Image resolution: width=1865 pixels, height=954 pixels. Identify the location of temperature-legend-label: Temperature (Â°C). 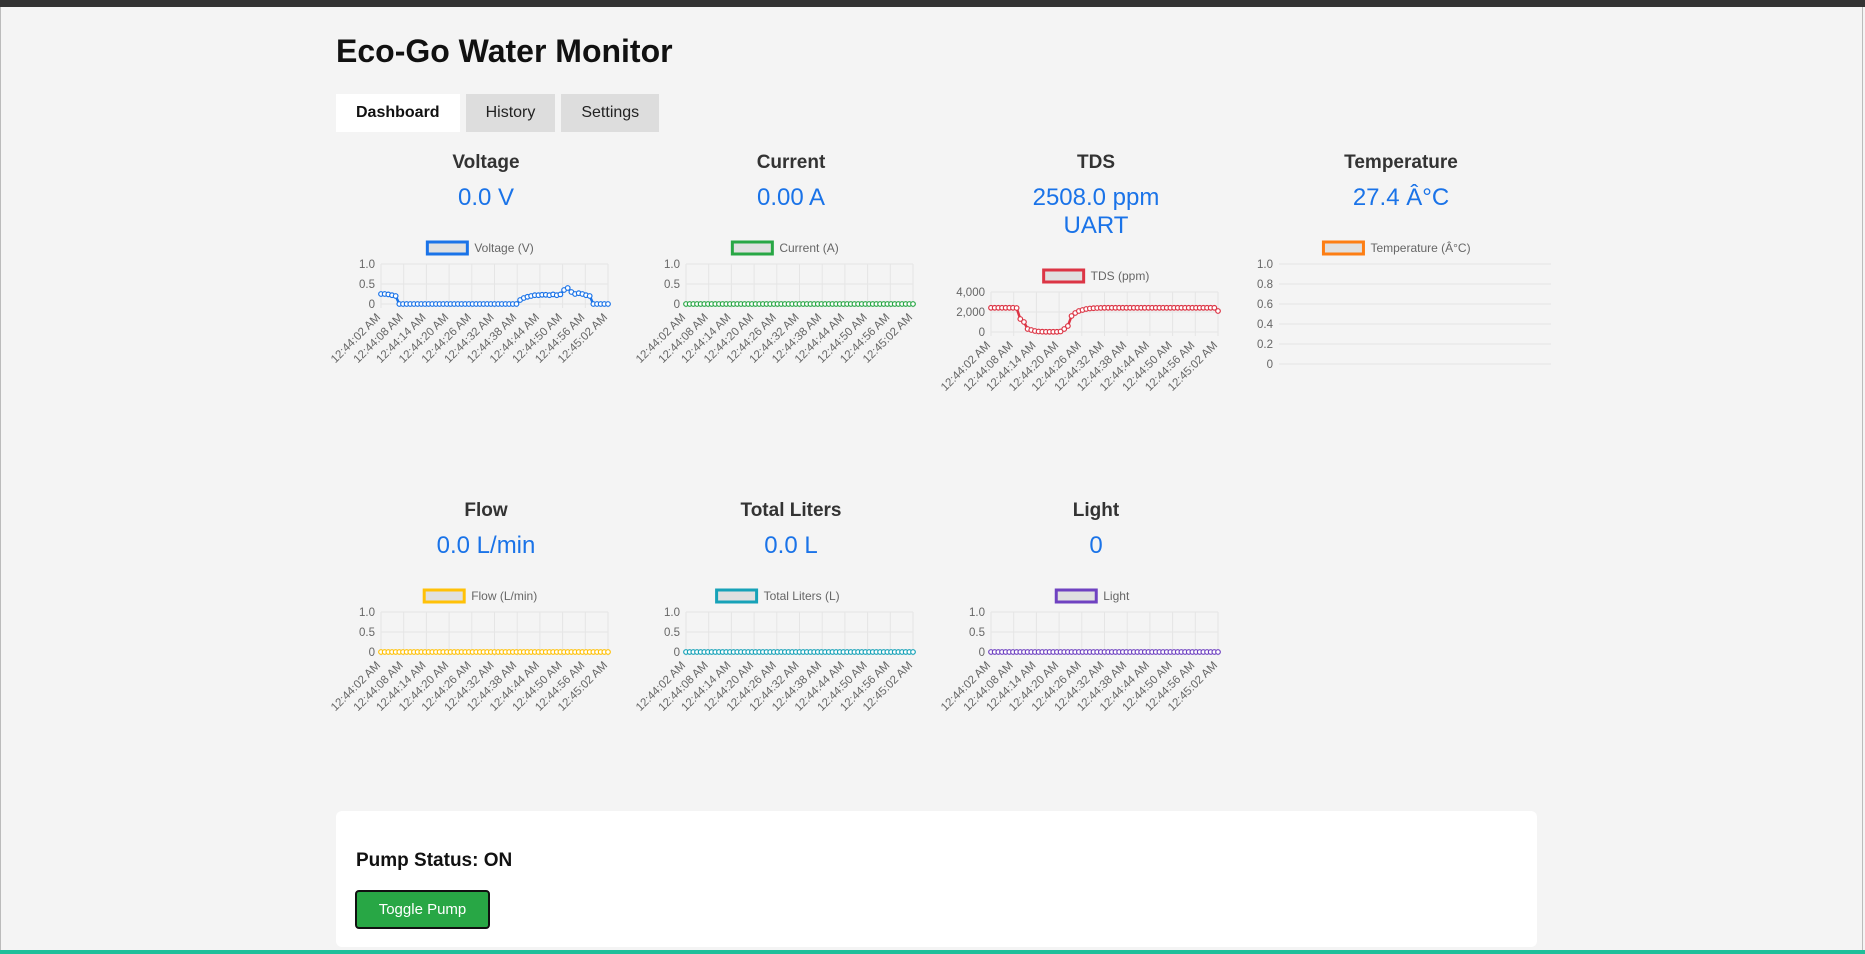
(1420, 247).